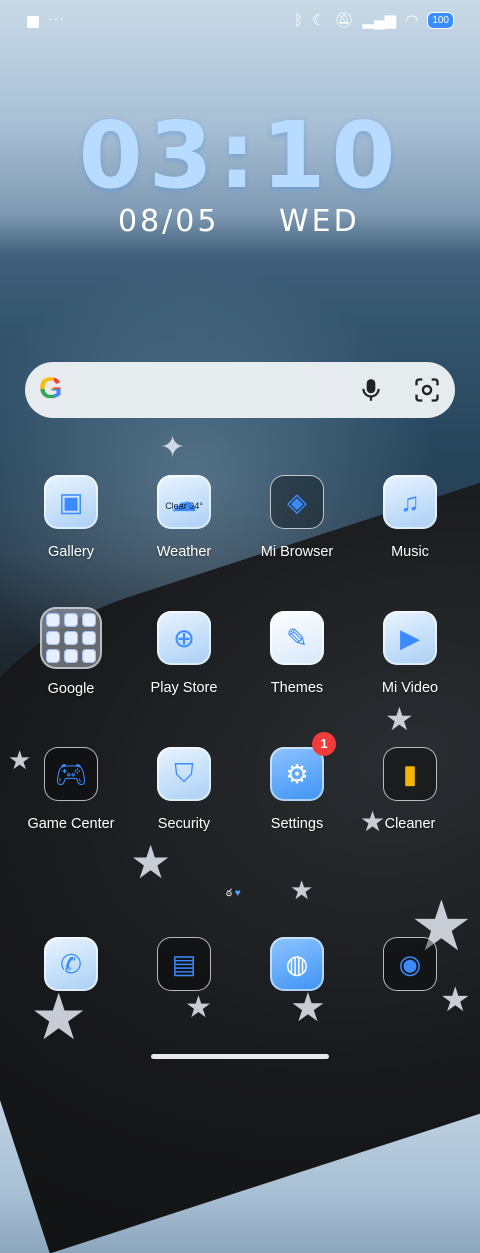 The height and width of the screenshot is (1253, 480). I want to click on clock-time: 03:10, so click(240, 155).